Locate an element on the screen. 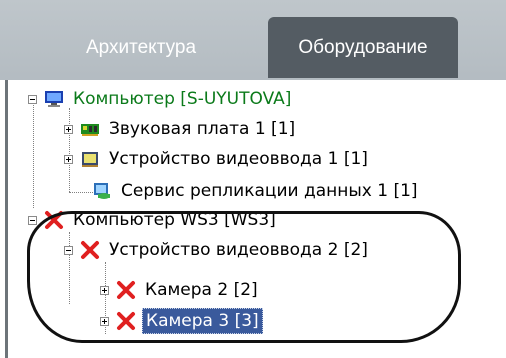 Image resolution: width=506 pixels, height=358 pixels. tree-node-label: Звуковая плата 1 [1] is located at coordinates (202, 129).